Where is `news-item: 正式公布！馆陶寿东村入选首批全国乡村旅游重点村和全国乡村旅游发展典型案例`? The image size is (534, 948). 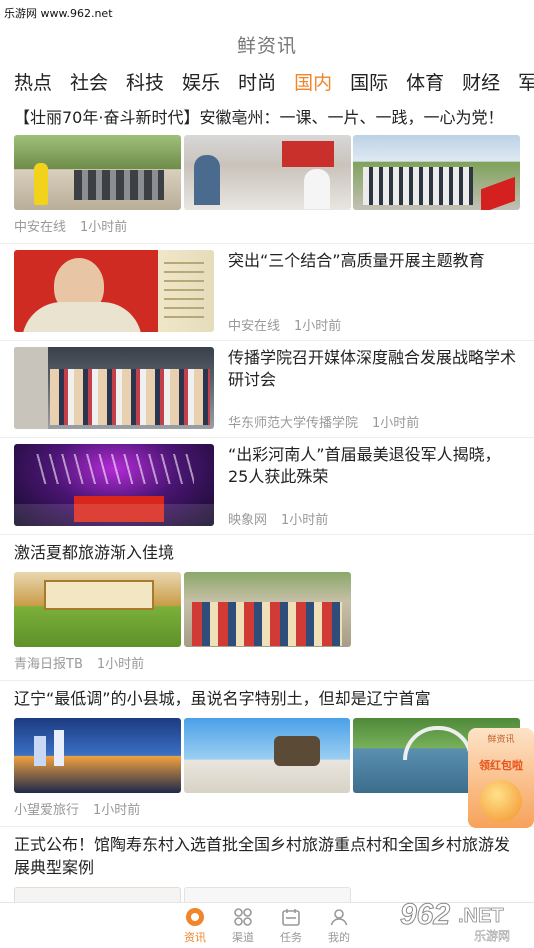 news-item: 正式公布！馆陶寿东村入选首批全国乡村旅游重点村和全国乡村旅游发展典型案例 is located at coordinates (267, 864).